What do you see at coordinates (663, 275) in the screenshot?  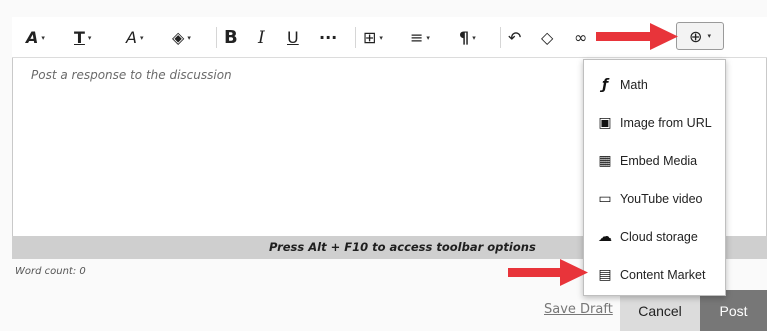 I see `menu-item-label: Content Market` at bounding box center [663, 275].